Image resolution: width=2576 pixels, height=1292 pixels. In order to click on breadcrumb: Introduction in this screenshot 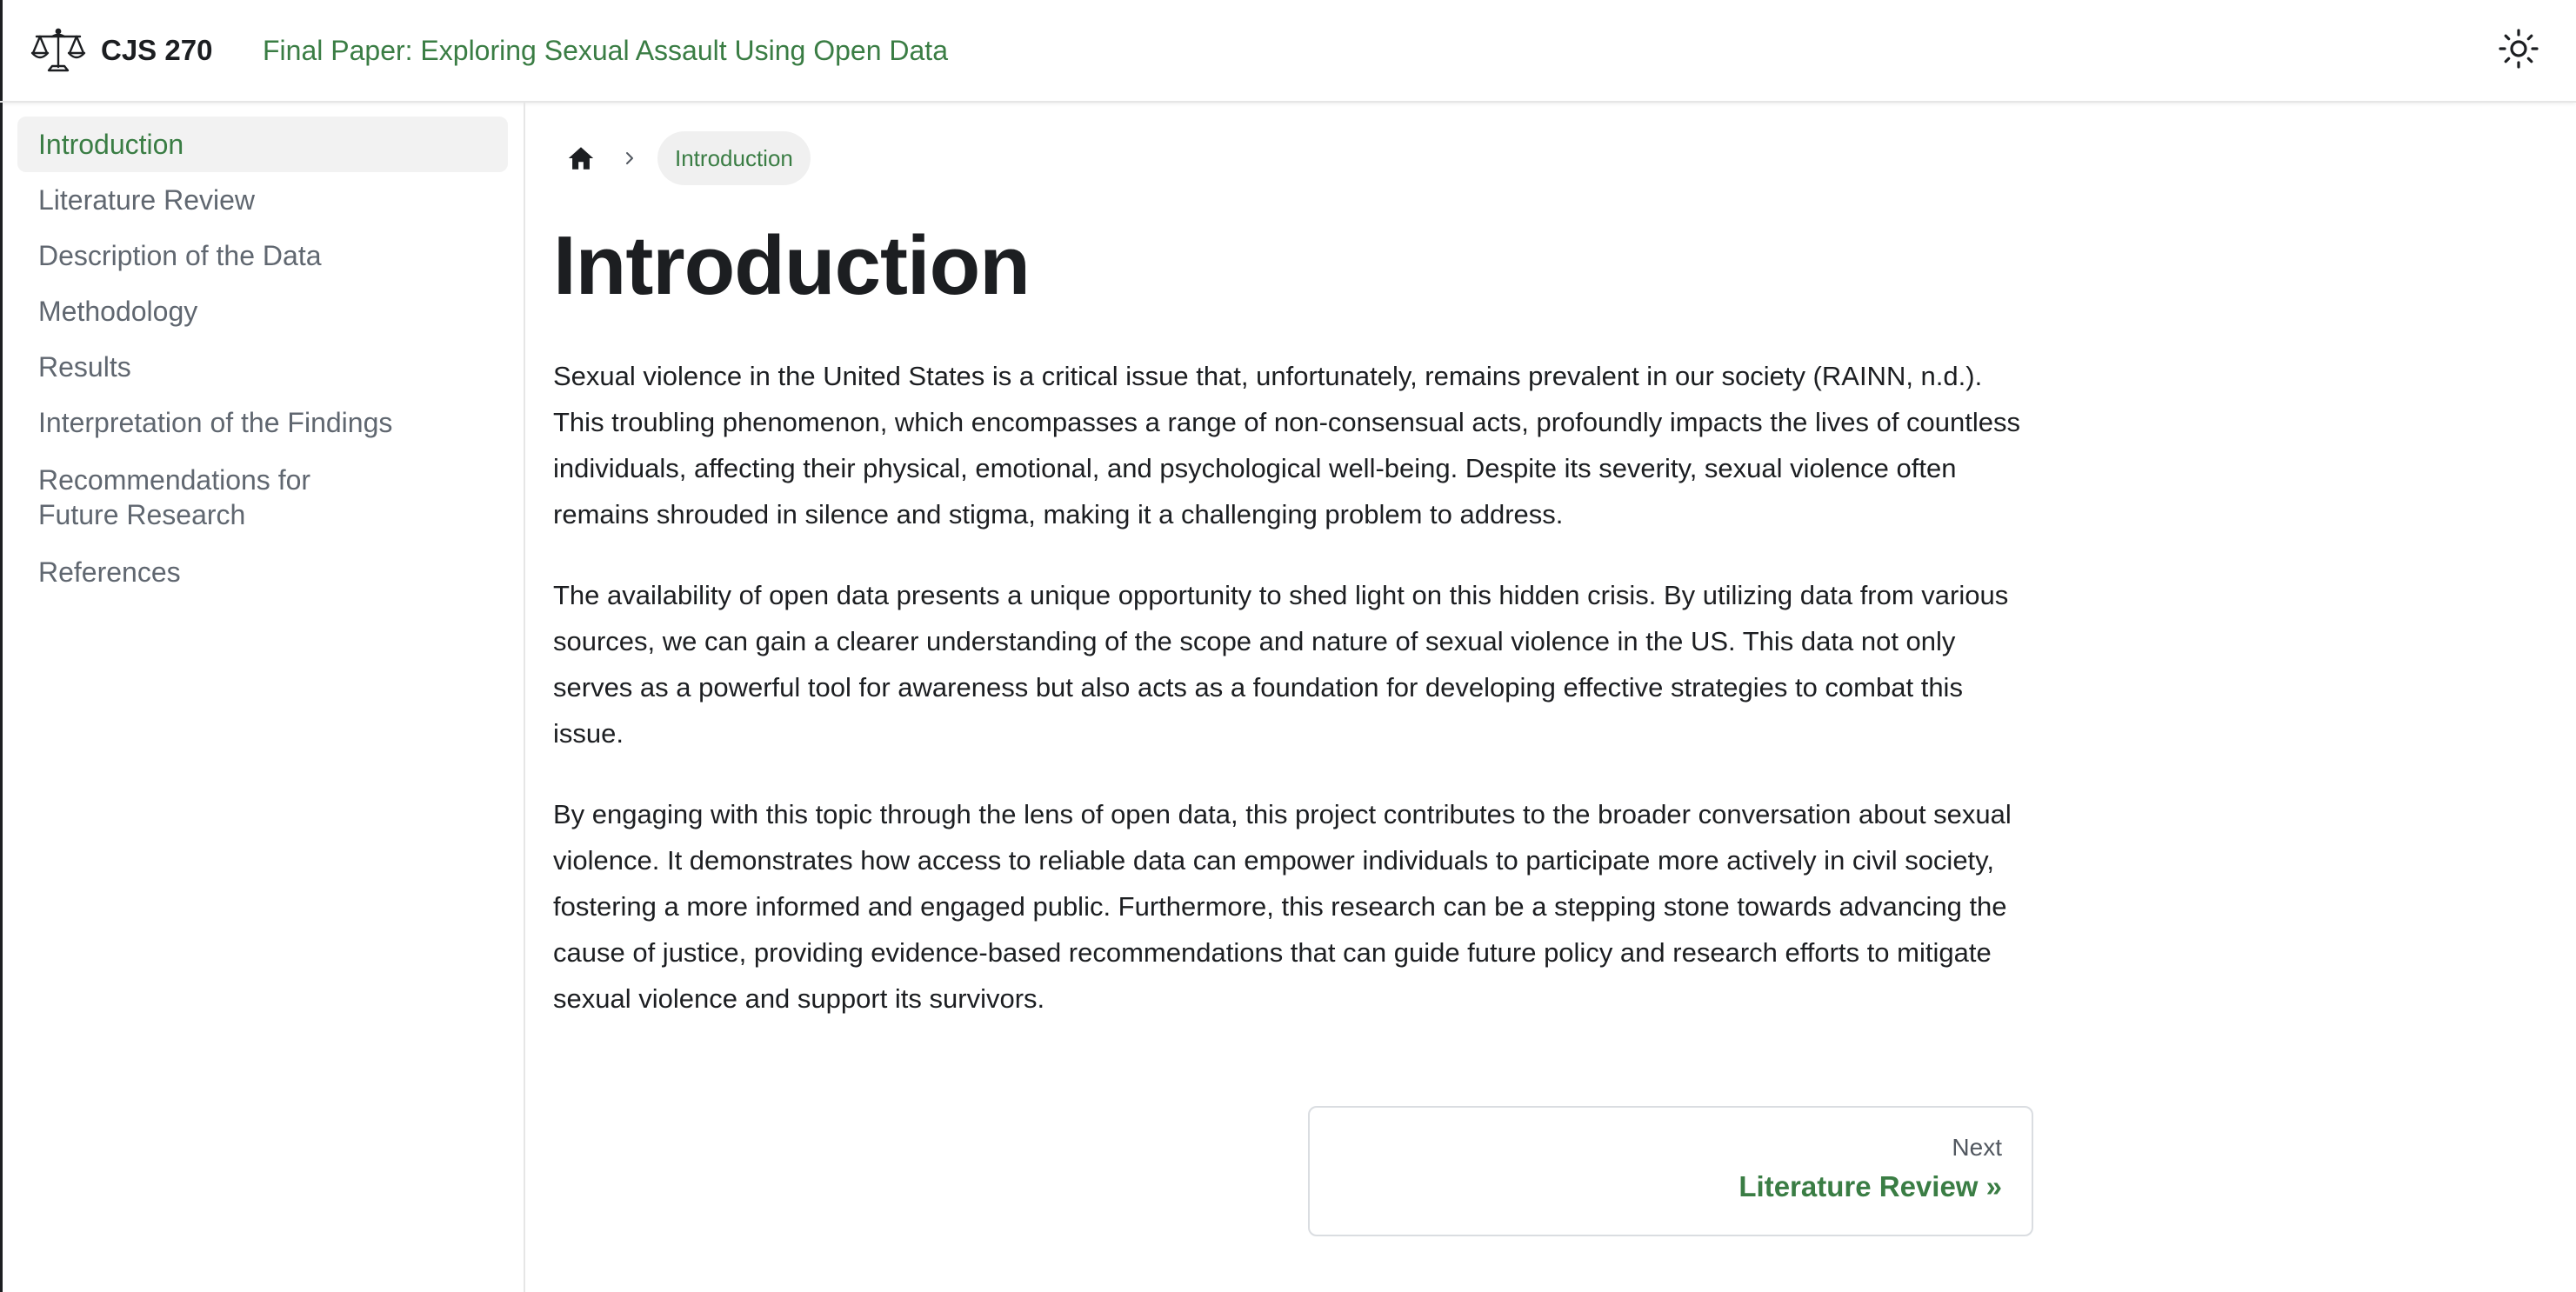, I will do `click(682, 158)`.